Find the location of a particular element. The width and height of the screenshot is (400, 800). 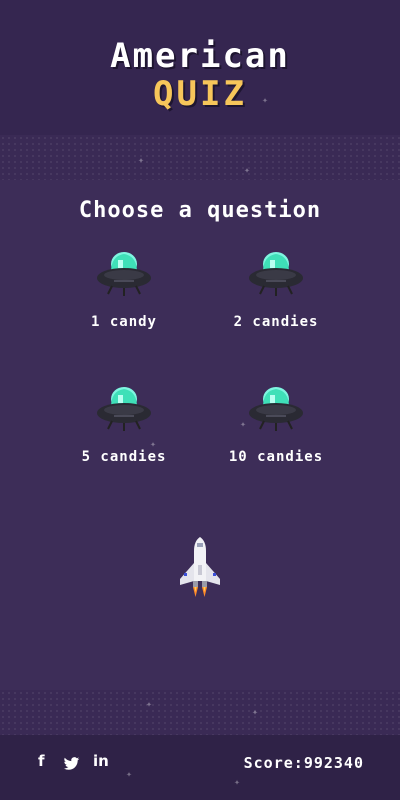

score-value: 992340 is located at coordinates (333, 763).